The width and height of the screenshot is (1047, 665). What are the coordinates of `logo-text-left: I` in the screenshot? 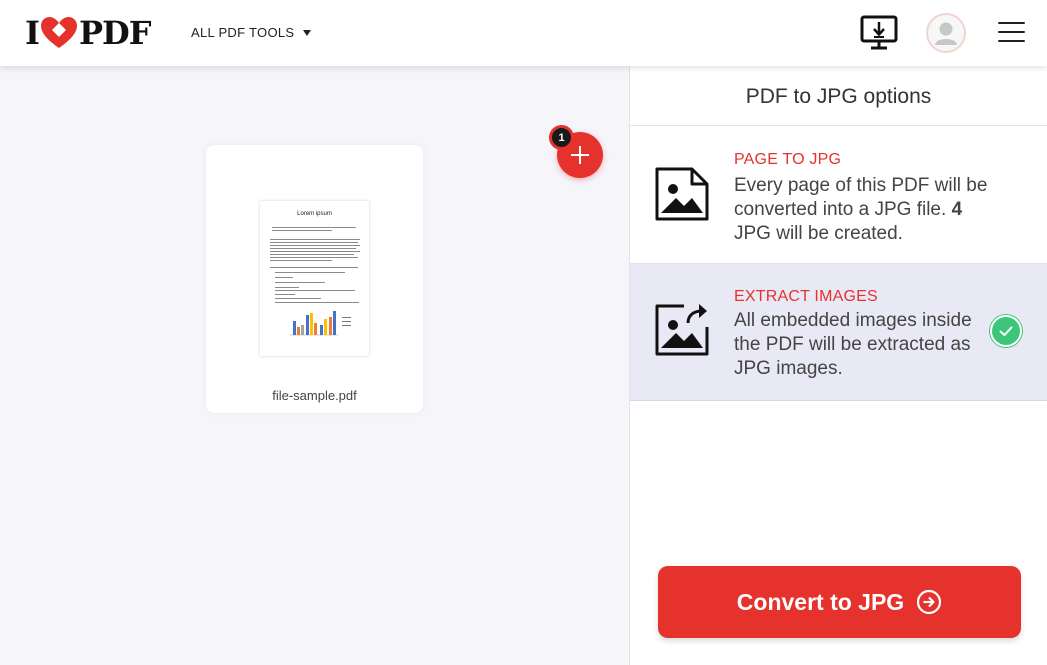 It's located at (32, 33).